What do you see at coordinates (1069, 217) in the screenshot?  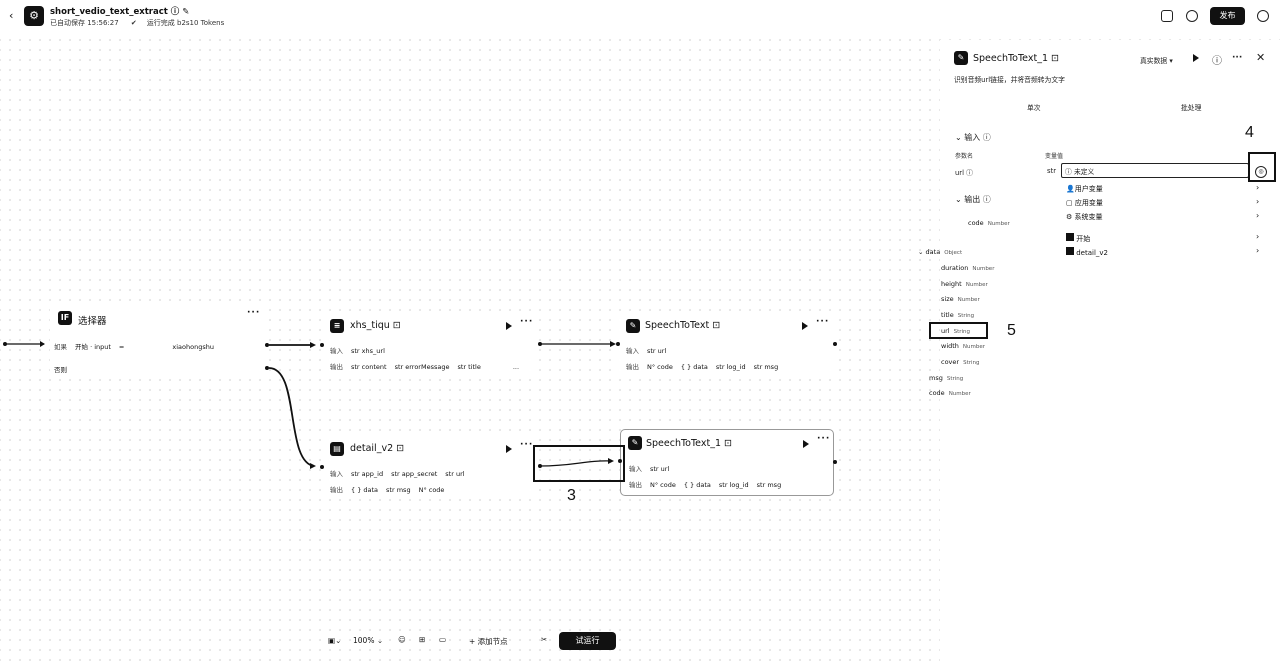 I see `gear-icon: ⚙` at bounding box center [1069, 217].